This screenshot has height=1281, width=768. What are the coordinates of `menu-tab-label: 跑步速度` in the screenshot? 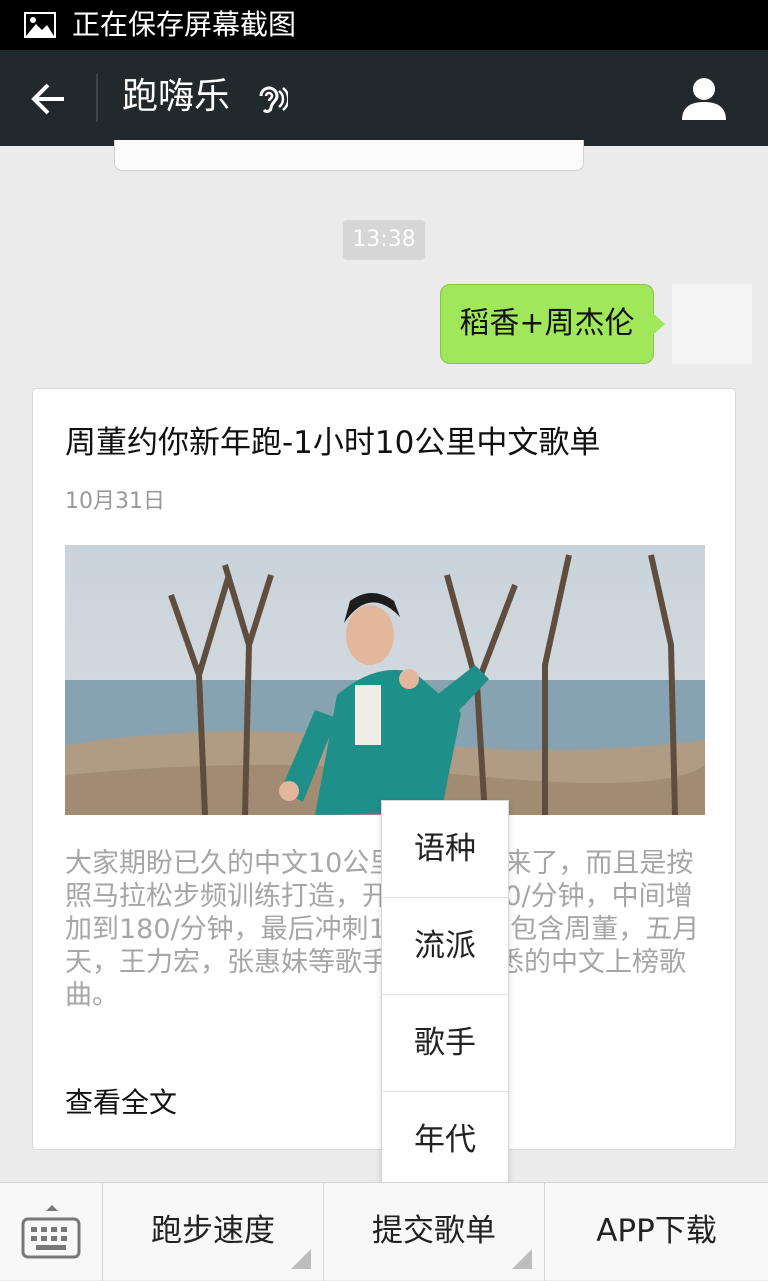 It's located at (213, 1231).